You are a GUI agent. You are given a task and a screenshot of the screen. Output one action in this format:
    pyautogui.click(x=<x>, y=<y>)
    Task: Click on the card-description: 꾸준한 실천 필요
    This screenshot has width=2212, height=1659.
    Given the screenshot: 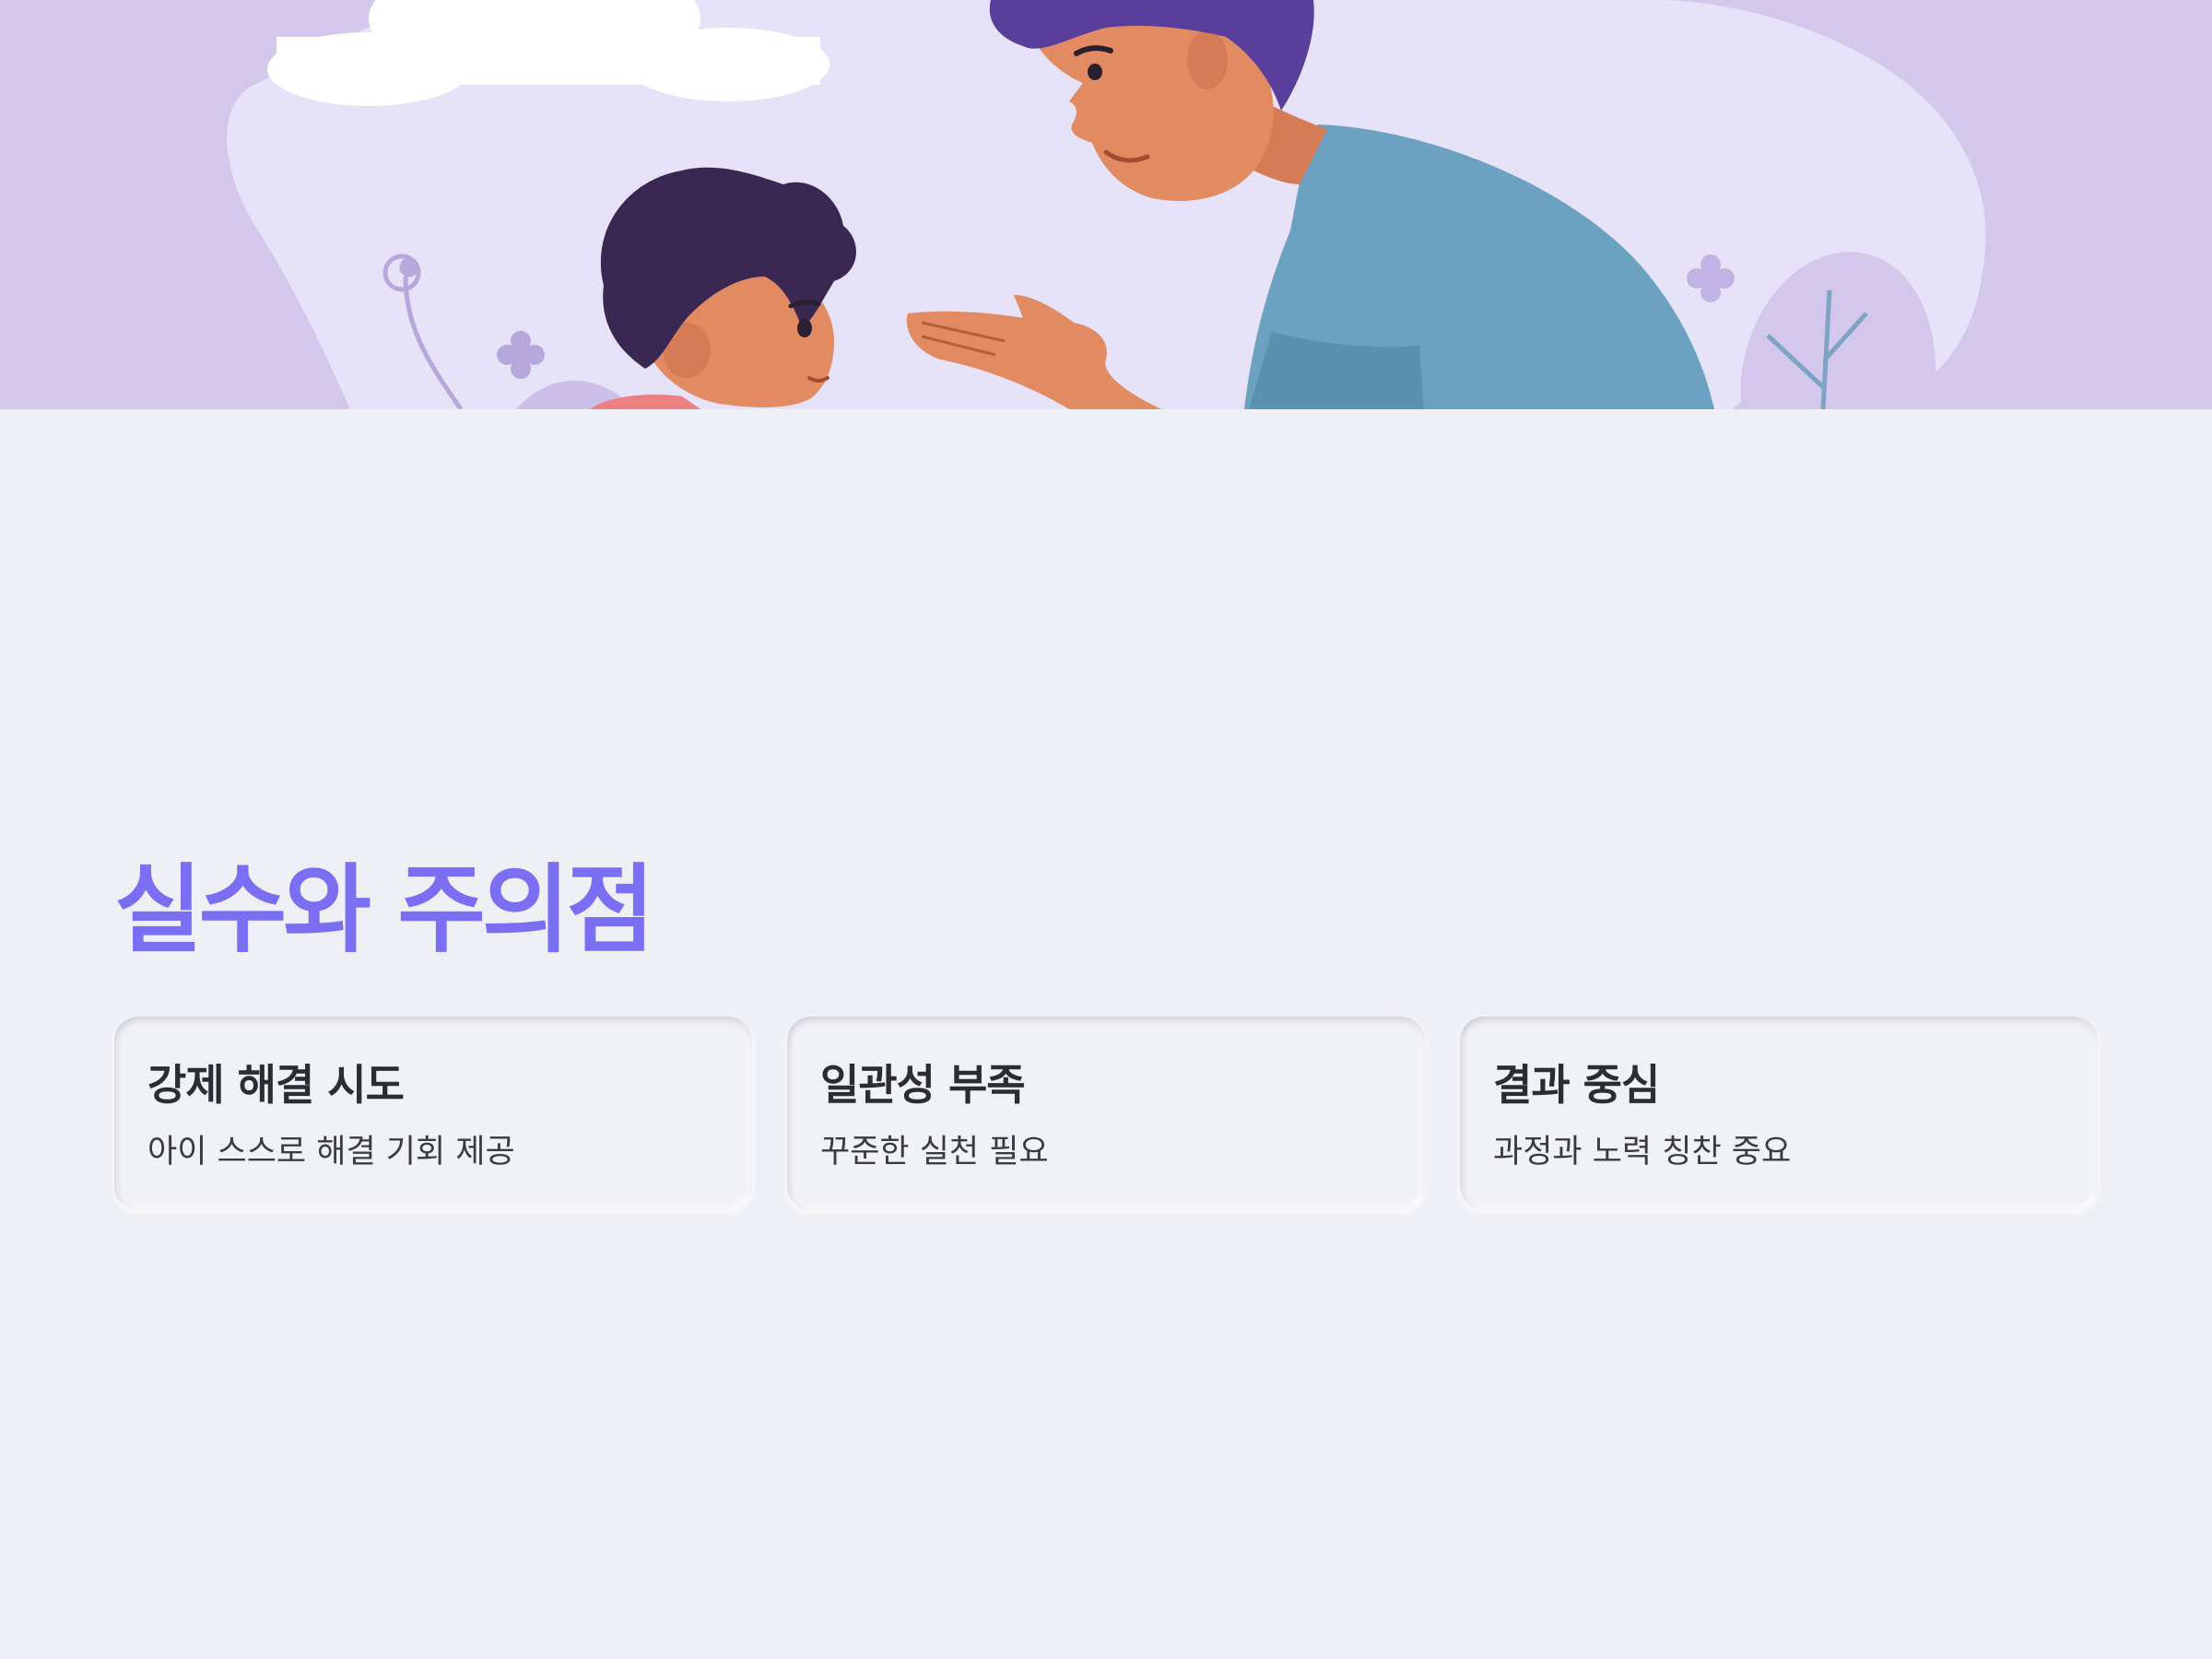 What is the action you would take?
    pyautogui.click(x=934, y=1152)
    